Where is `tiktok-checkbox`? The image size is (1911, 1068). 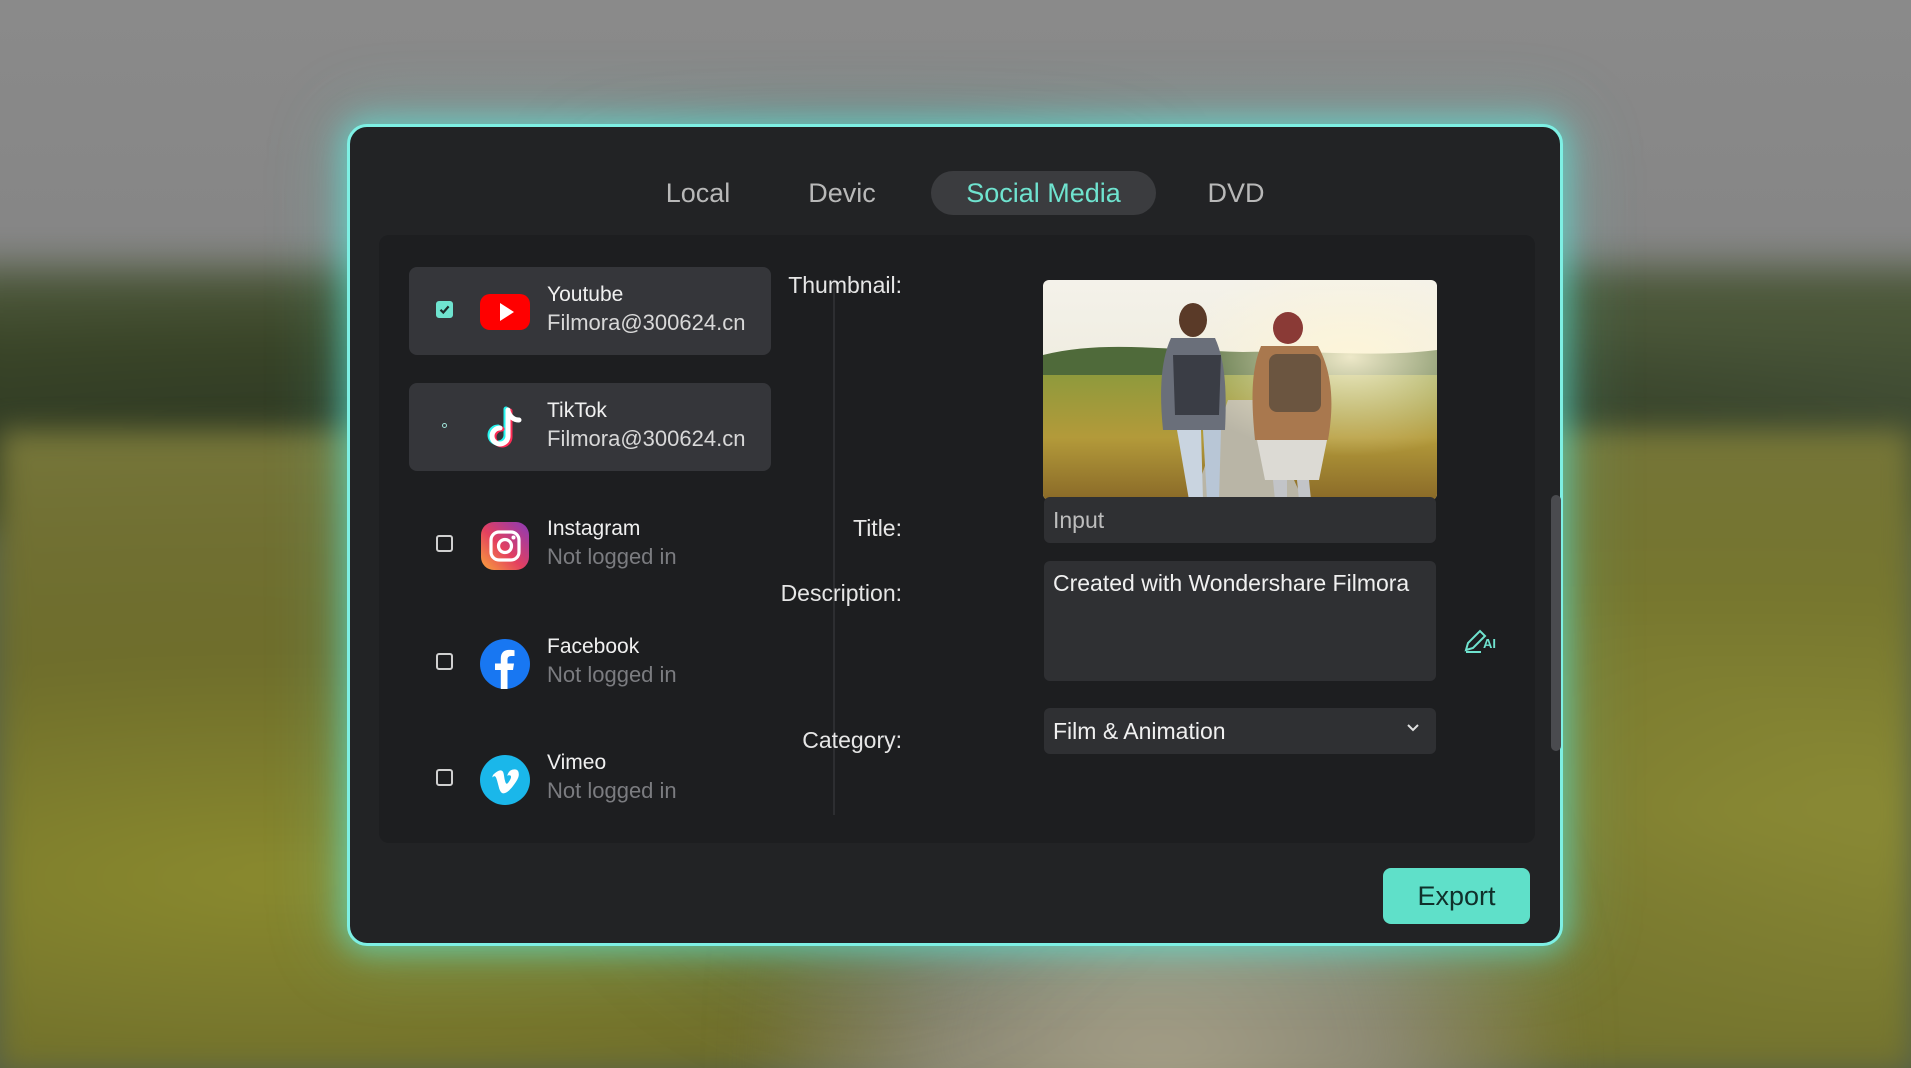
tiktok-checkbox is located at coordinates (444, 425).